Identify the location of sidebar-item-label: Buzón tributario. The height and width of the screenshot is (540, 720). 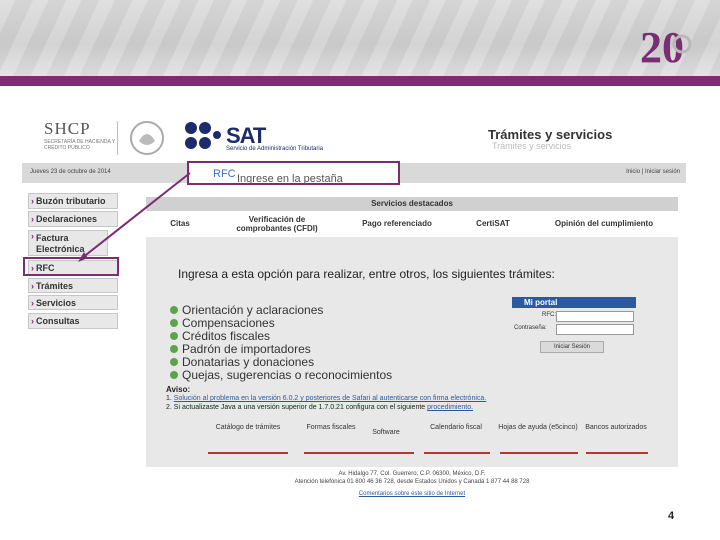
(71, 201).